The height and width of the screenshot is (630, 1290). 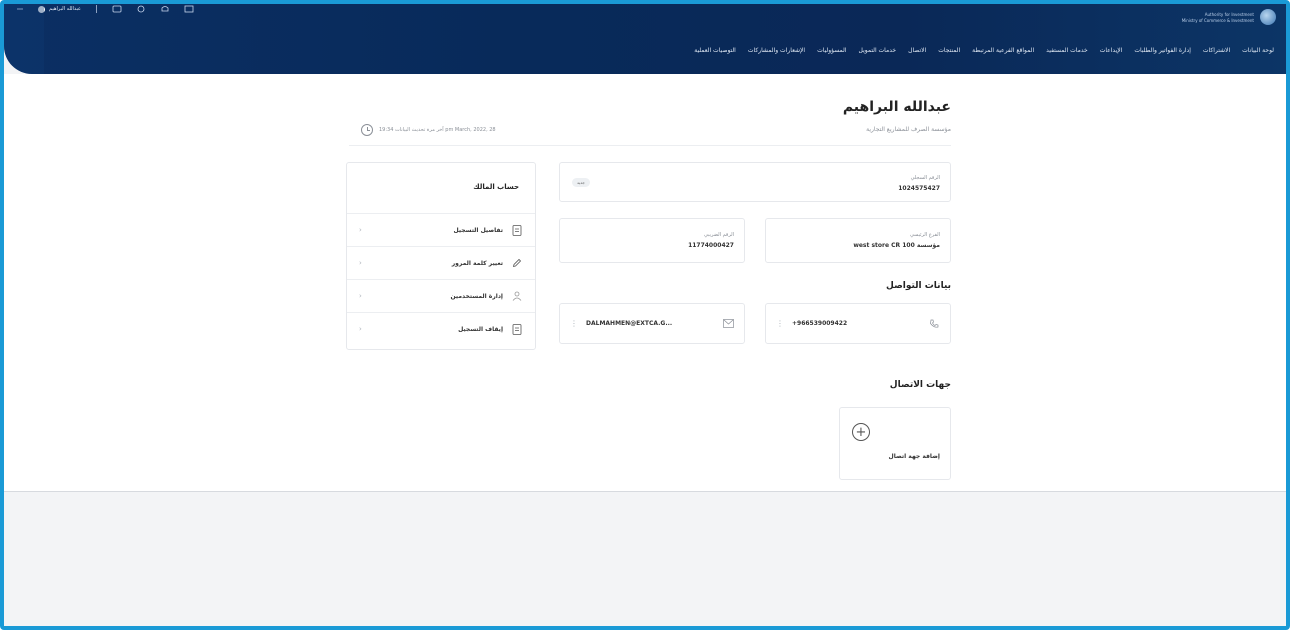 I want to click on user-icon, so click(x=517, y=296).